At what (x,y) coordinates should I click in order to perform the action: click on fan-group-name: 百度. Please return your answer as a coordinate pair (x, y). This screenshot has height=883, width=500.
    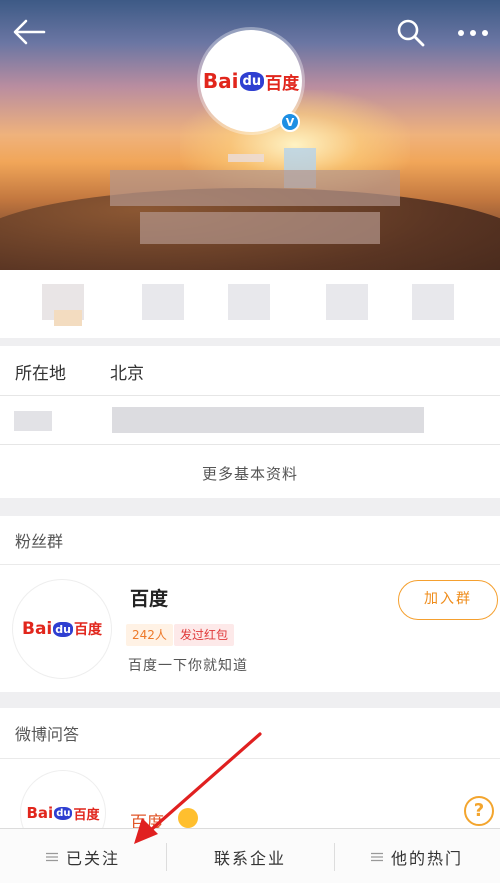
    Looking at the image, I should click on (149, 597).